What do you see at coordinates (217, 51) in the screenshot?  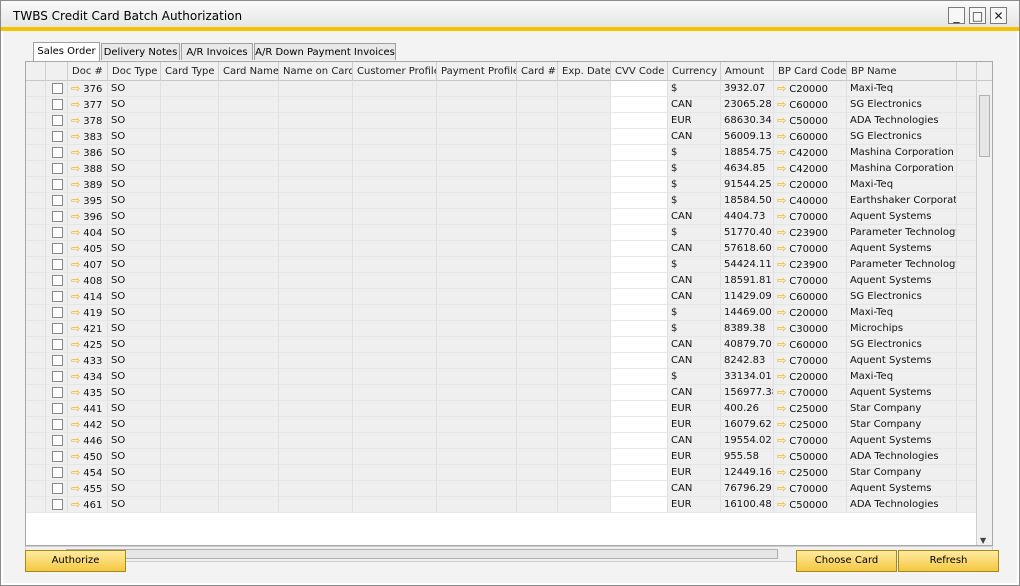 I see `tab-ar-invoices: A/R Invoices` at bounding box center [217, 51].